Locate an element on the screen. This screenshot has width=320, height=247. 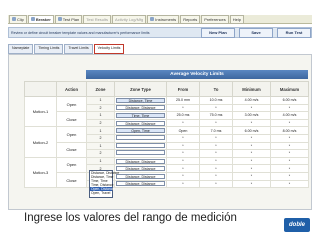
from-input: 25.0 mm is located at coordinates (183, 100).